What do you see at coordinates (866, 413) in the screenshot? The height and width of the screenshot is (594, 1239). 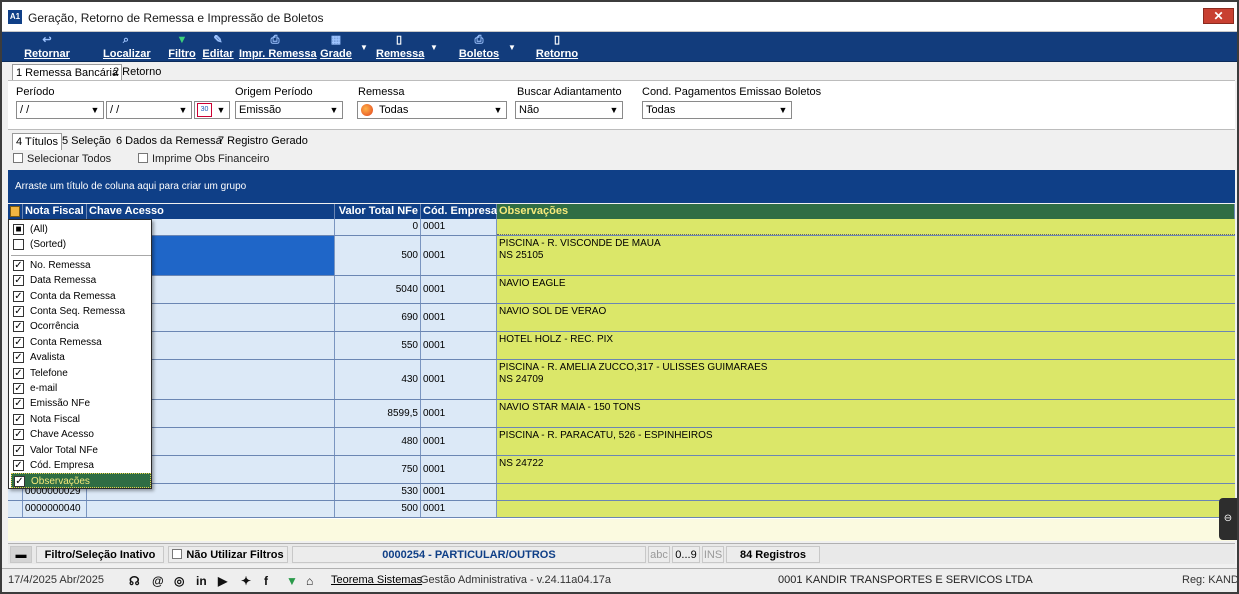 I see `cell-observacoes: NAVIO STAR MAIA - 150 TONS` at bounding box center [866, 413].